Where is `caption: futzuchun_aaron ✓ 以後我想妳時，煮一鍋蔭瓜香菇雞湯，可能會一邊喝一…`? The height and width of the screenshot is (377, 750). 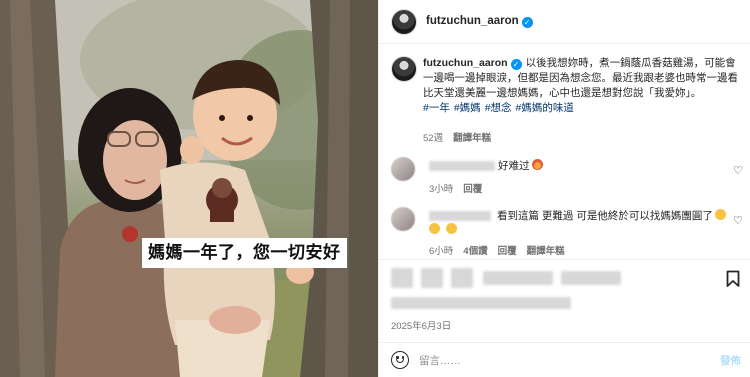
caption: futzuchun_aaron ✓ 以後我想妳時，煮一鍋蔭瓜香菇雞湯，可能會一邊喝一… is located at coordinates (582, 86).